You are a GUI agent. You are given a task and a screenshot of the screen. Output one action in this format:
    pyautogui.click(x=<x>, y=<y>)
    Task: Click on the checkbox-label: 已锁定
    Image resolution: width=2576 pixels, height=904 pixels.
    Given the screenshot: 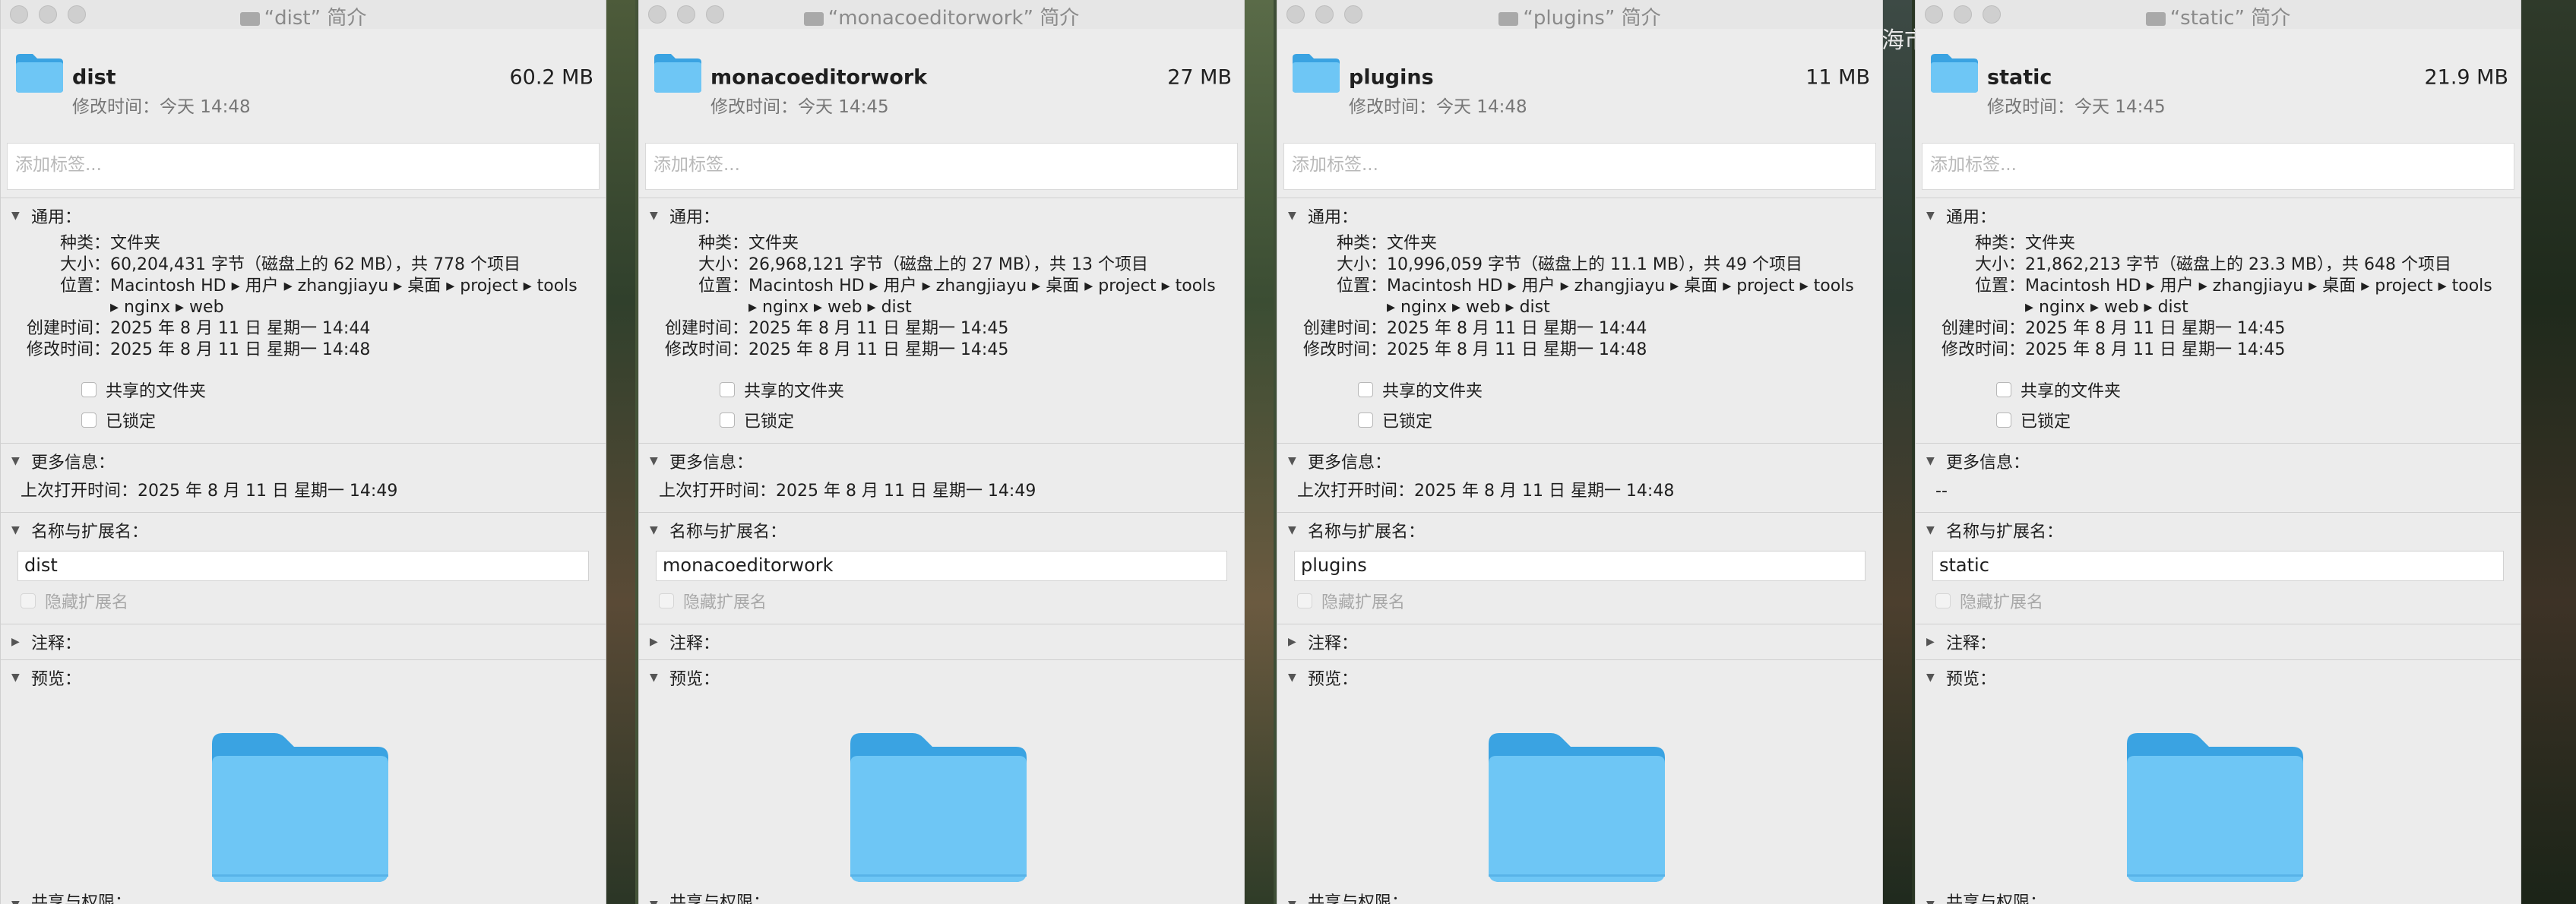 What is the action you would take?
    pyautogui.click(x=769, y=421)
    